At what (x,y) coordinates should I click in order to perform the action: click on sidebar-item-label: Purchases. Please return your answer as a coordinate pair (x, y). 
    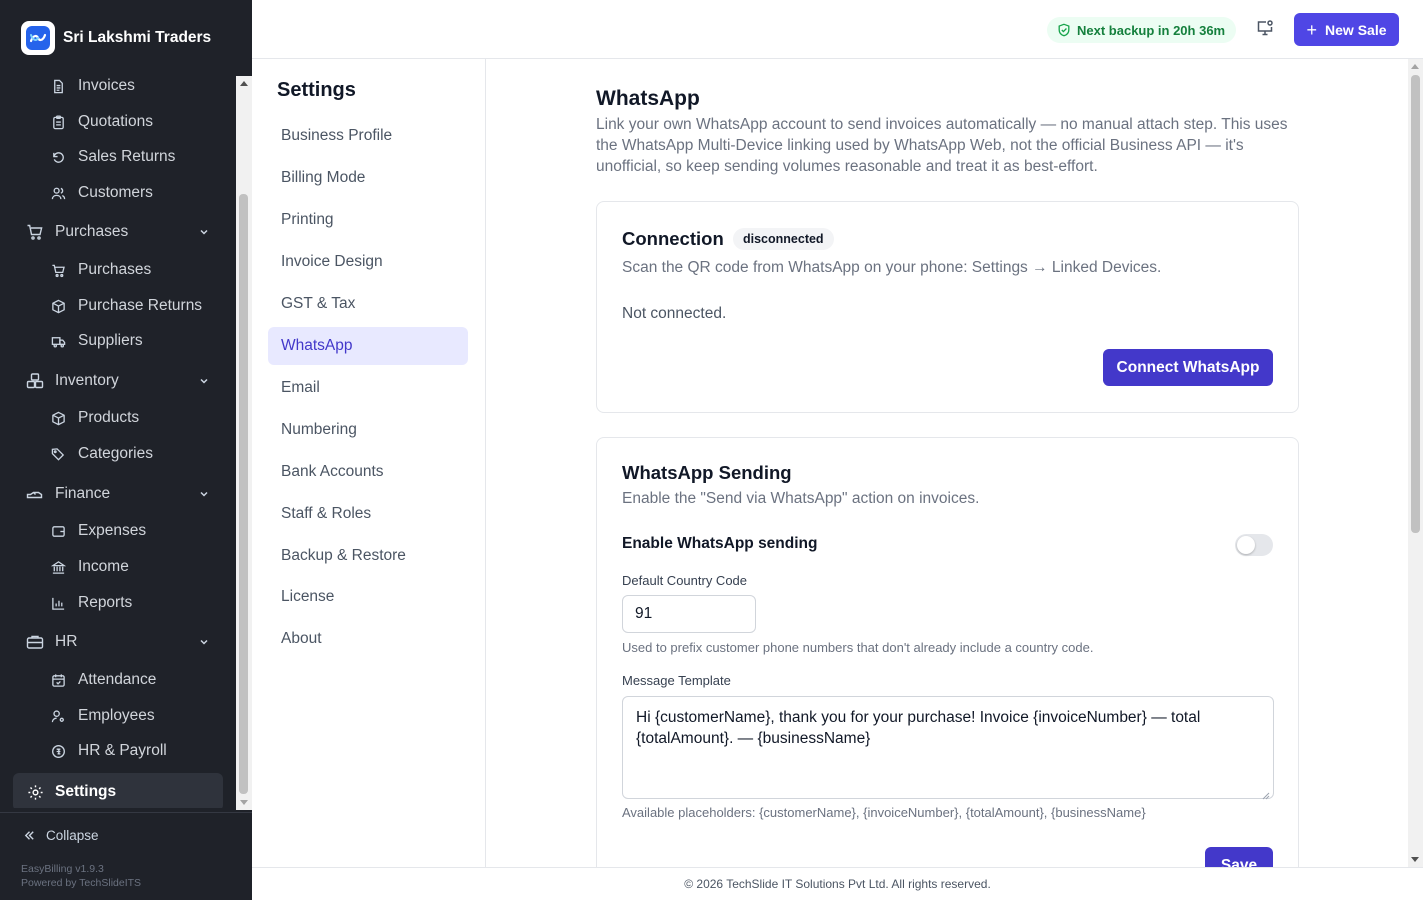
    Looking at the image, I should click on (115, 269).